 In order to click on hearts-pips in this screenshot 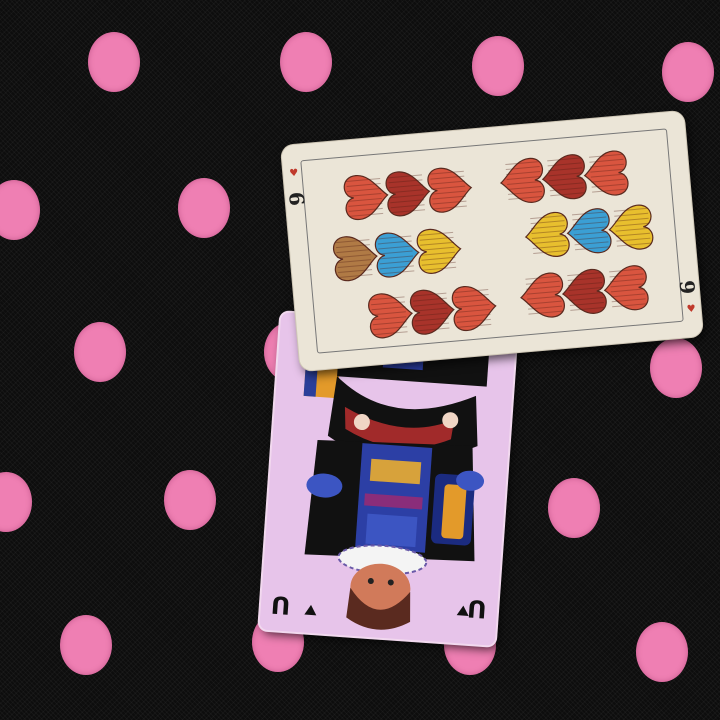, I will do `click(493, 244)`.